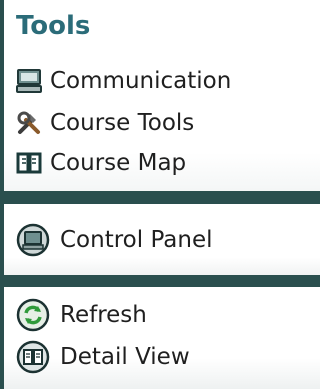  I want to click on refresh-icon, so click(33, 315).